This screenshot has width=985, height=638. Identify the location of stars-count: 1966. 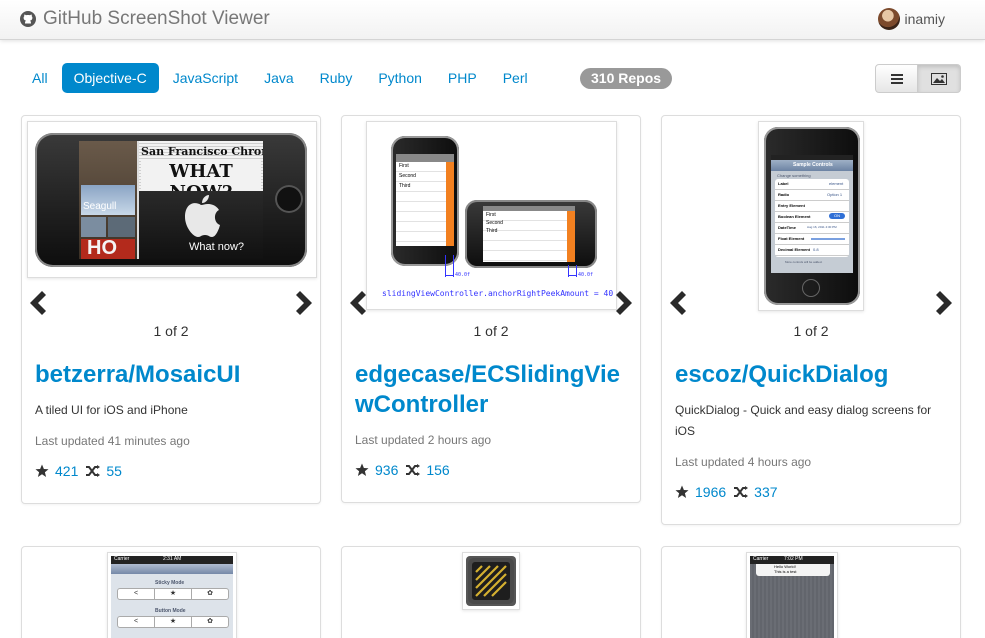
(710, 492).